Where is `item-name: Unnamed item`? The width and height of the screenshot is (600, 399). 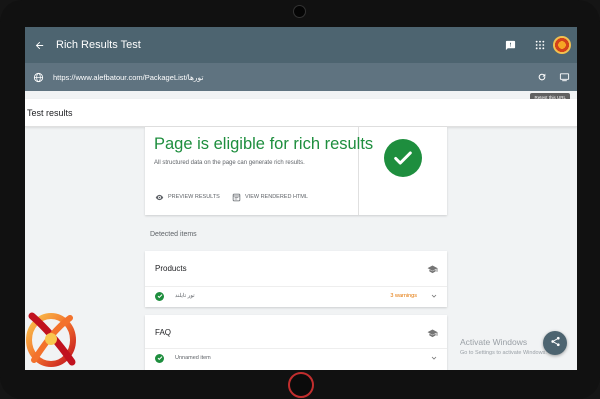
item-name: Unnamed item is located at coordinates (193, 358).